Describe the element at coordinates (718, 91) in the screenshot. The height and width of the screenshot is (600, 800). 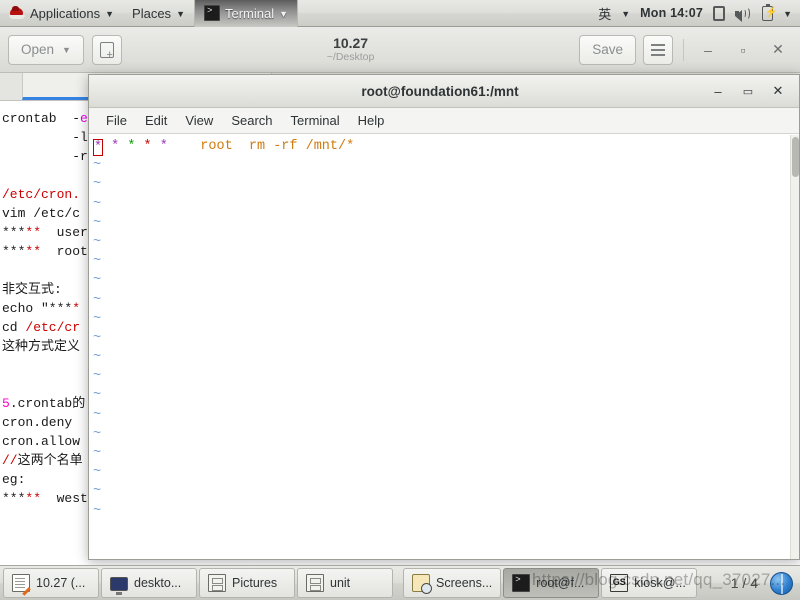
I see `terminal-minimize-button: ‒` at that location.